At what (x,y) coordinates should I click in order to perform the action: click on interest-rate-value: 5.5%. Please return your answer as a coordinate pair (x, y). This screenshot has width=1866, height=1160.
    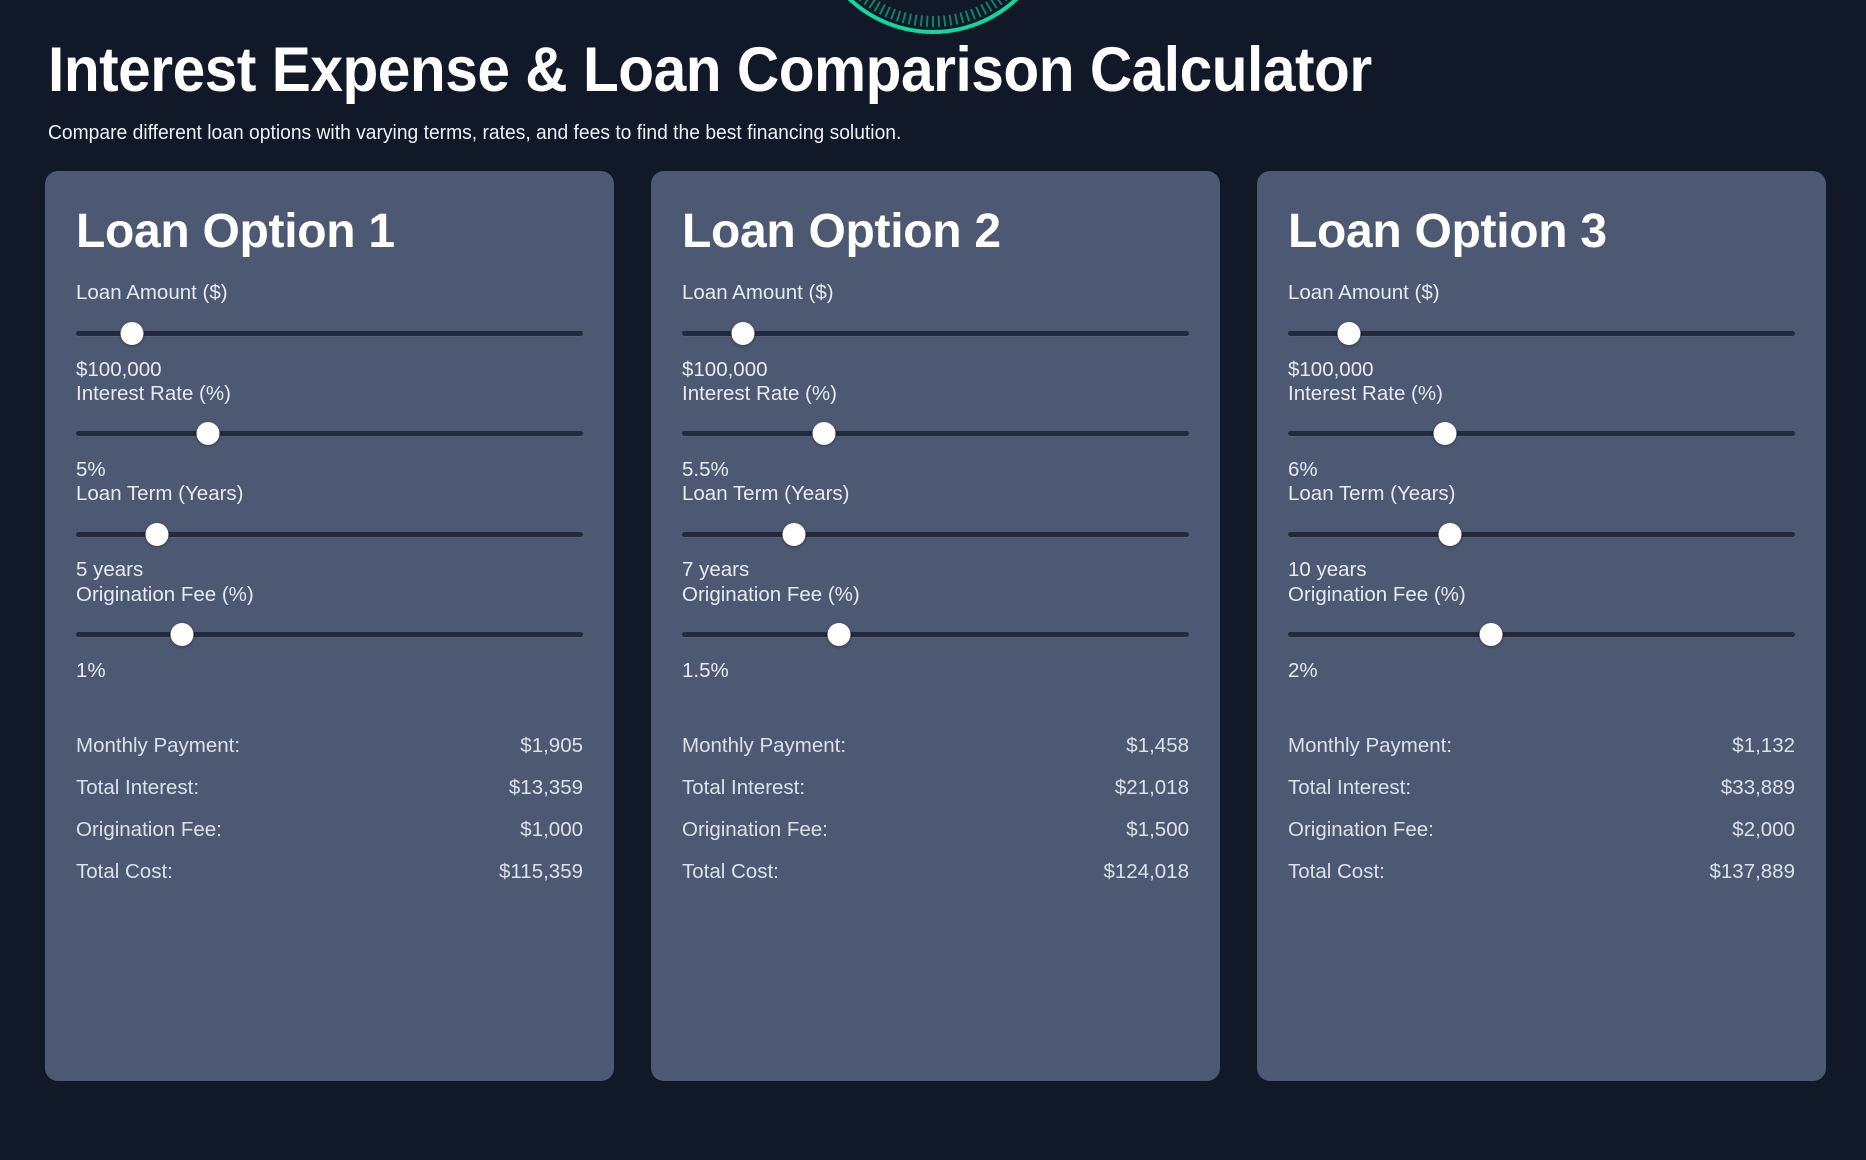
    Looking at the image, I should click on (705, 469).